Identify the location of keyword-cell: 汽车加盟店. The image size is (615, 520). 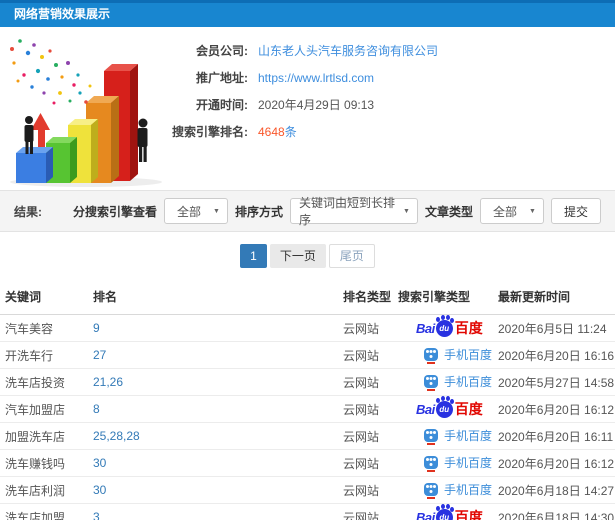
(44, 409).